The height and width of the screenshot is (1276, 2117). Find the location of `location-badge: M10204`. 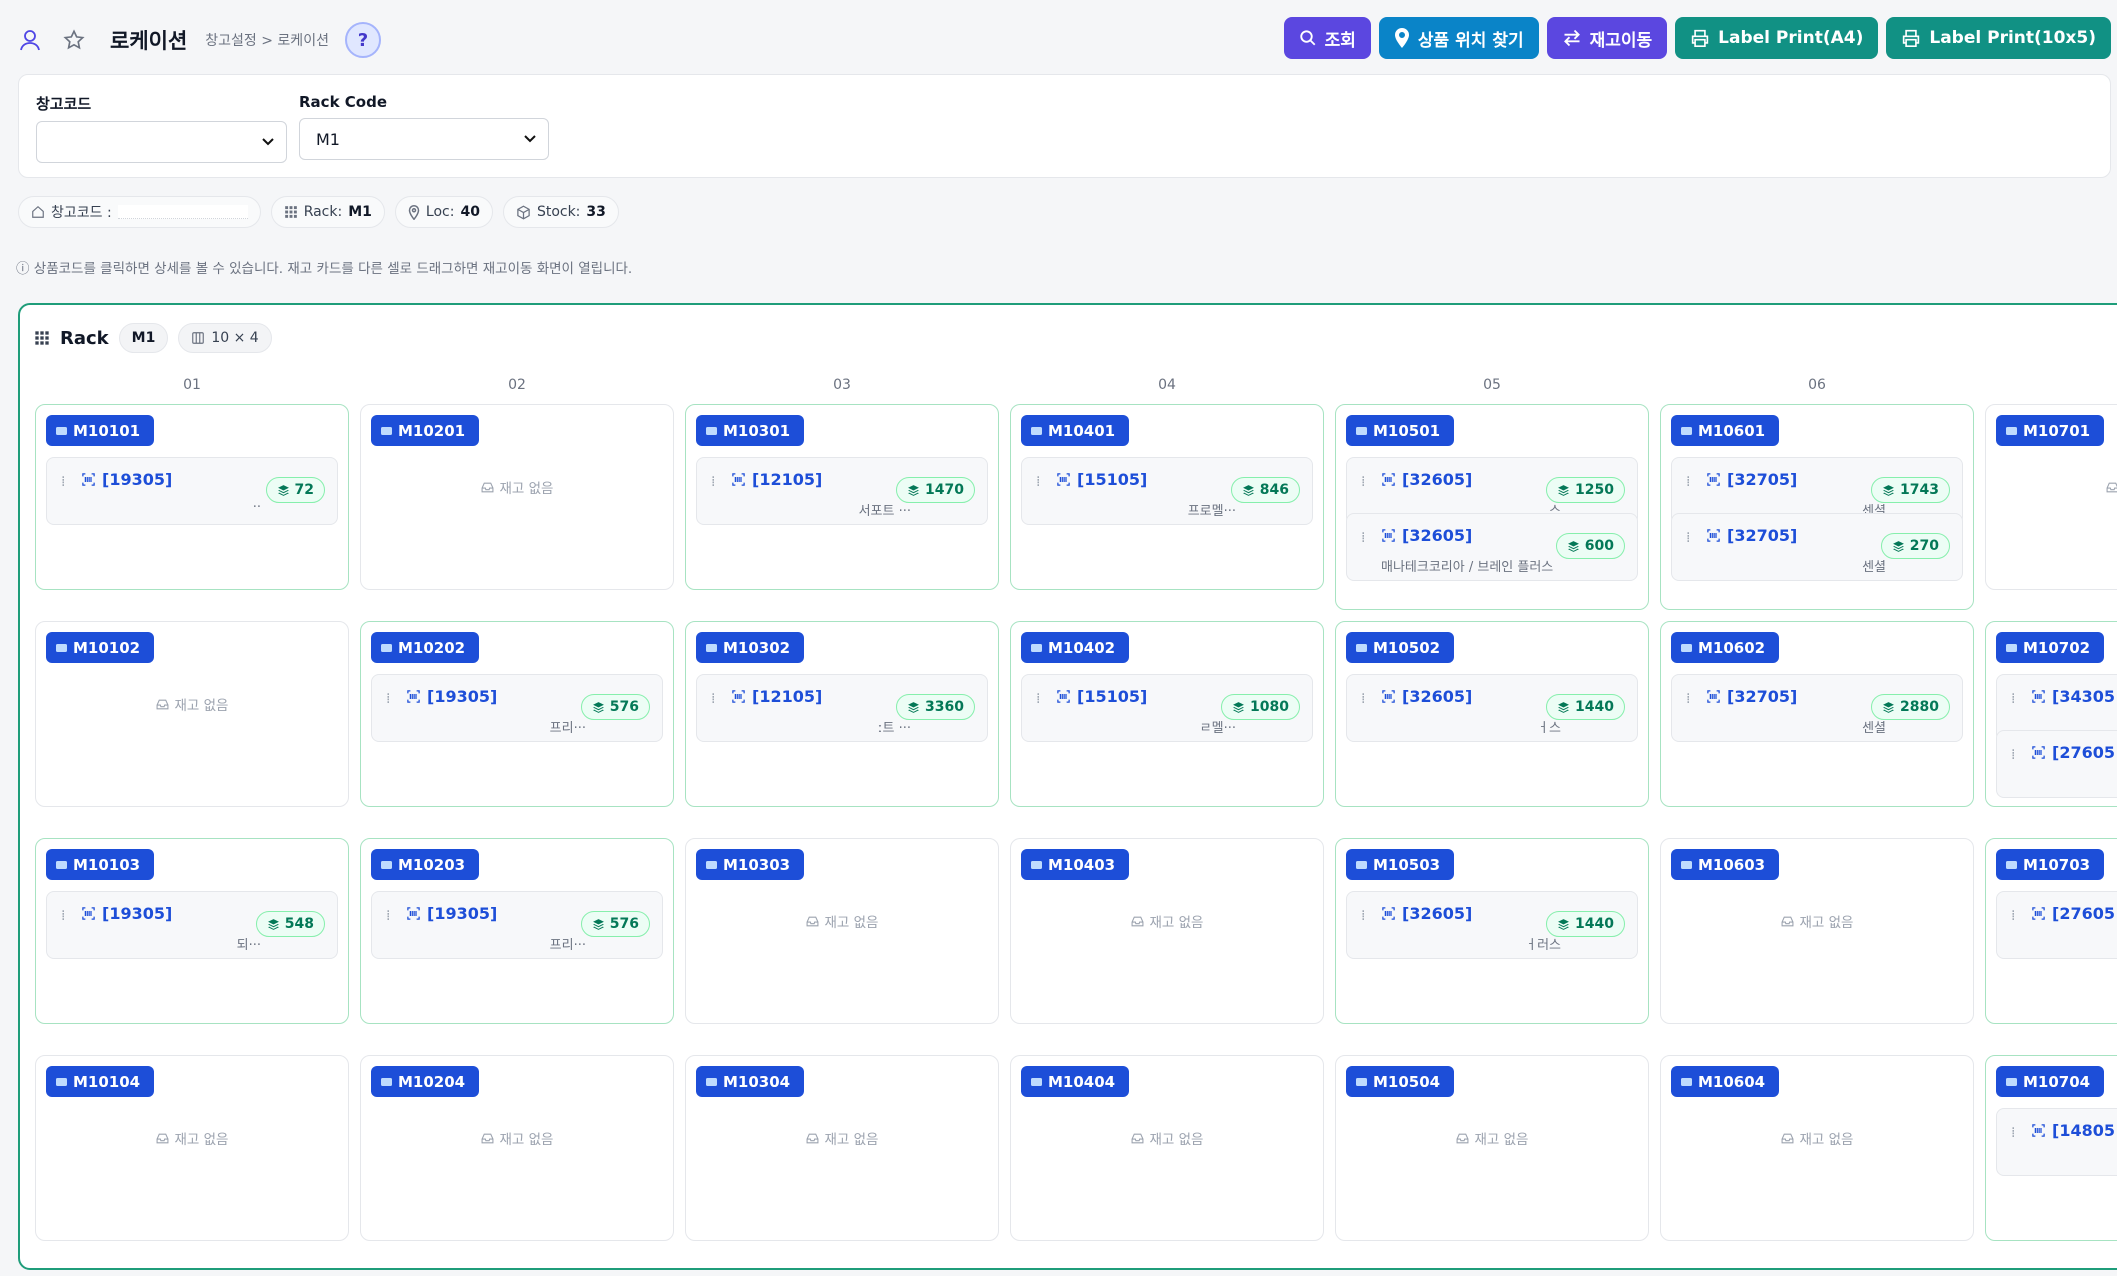

location-badge: M10204 is located at coordinates (425, 1081).